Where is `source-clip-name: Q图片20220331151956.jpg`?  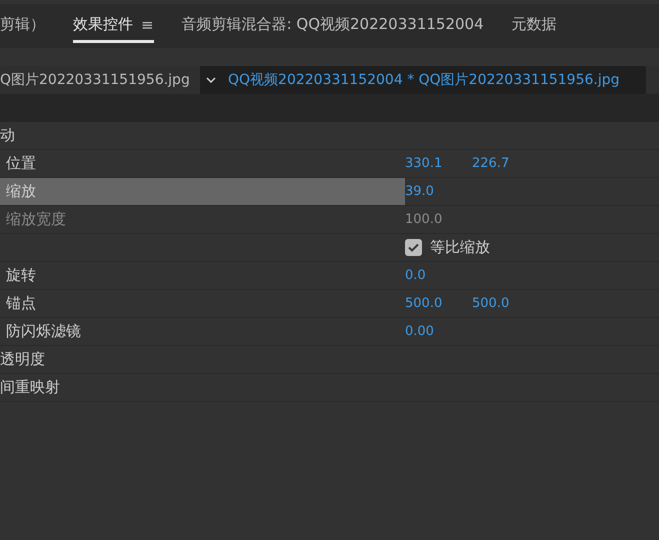
source-clip-name: Q图片20220331151956.jpg is located at coordinates (95, 80).